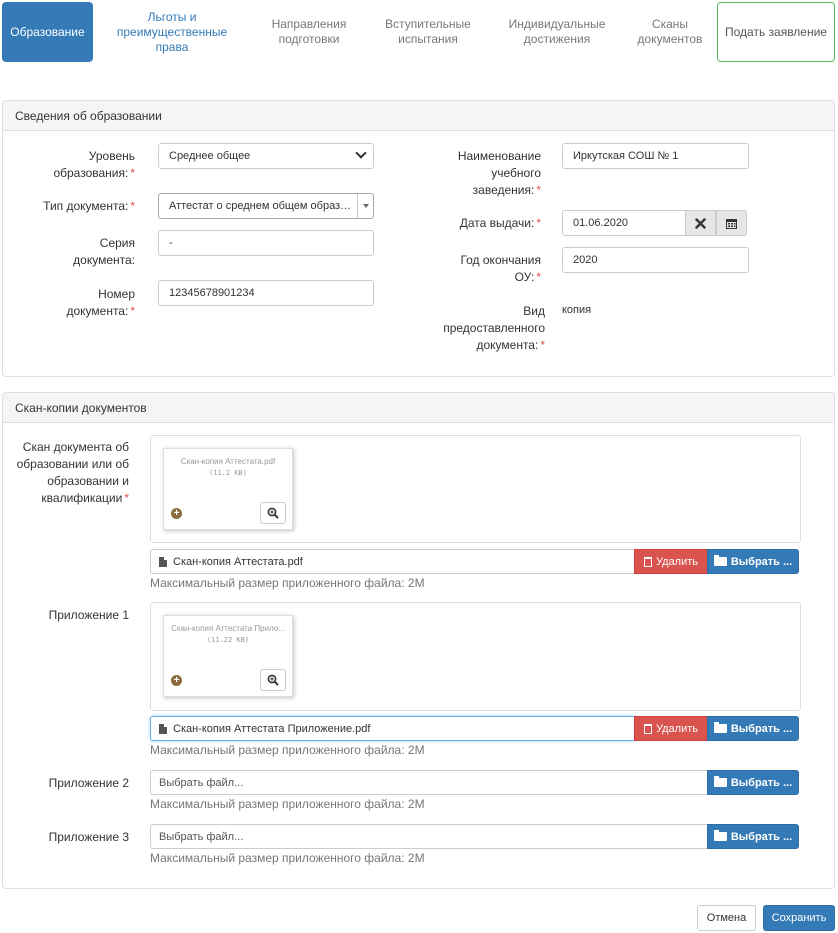 This screenshot has height=933, width=838. I want to click on number-input: 12345678901234, so click(266, 293).